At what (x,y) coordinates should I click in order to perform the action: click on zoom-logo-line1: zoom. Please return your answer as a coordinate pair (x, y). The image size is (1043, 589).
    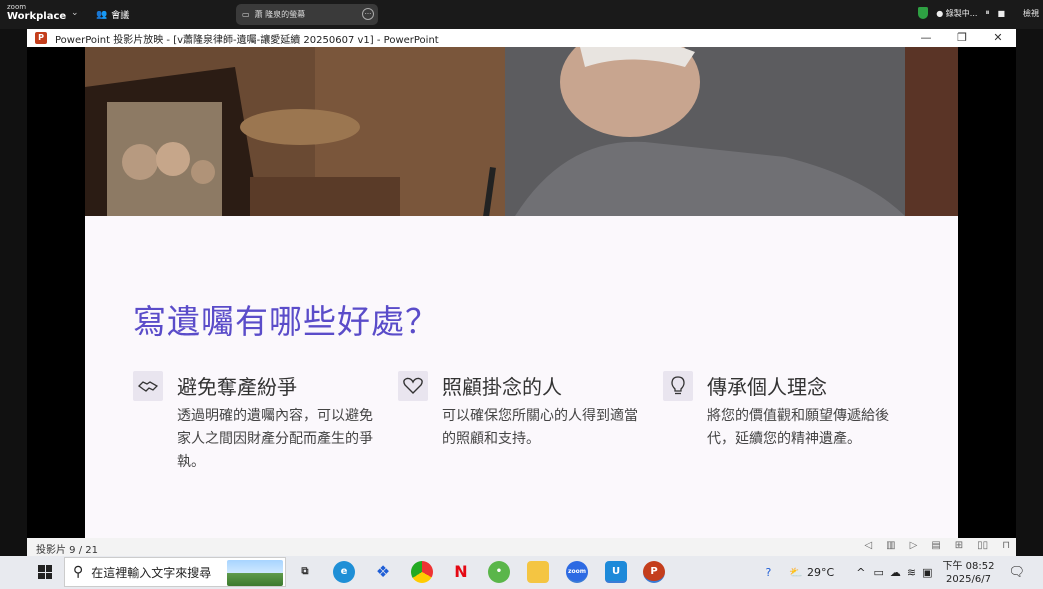
    Looking at the image, I should click on (17, 7).